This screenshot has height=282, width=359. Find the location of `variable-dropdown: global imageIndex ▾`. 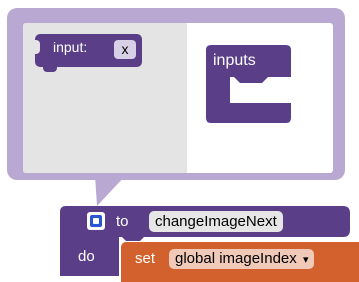

variable-dropdown: global imageIndex ▾ is located at coordinates (242, 259).